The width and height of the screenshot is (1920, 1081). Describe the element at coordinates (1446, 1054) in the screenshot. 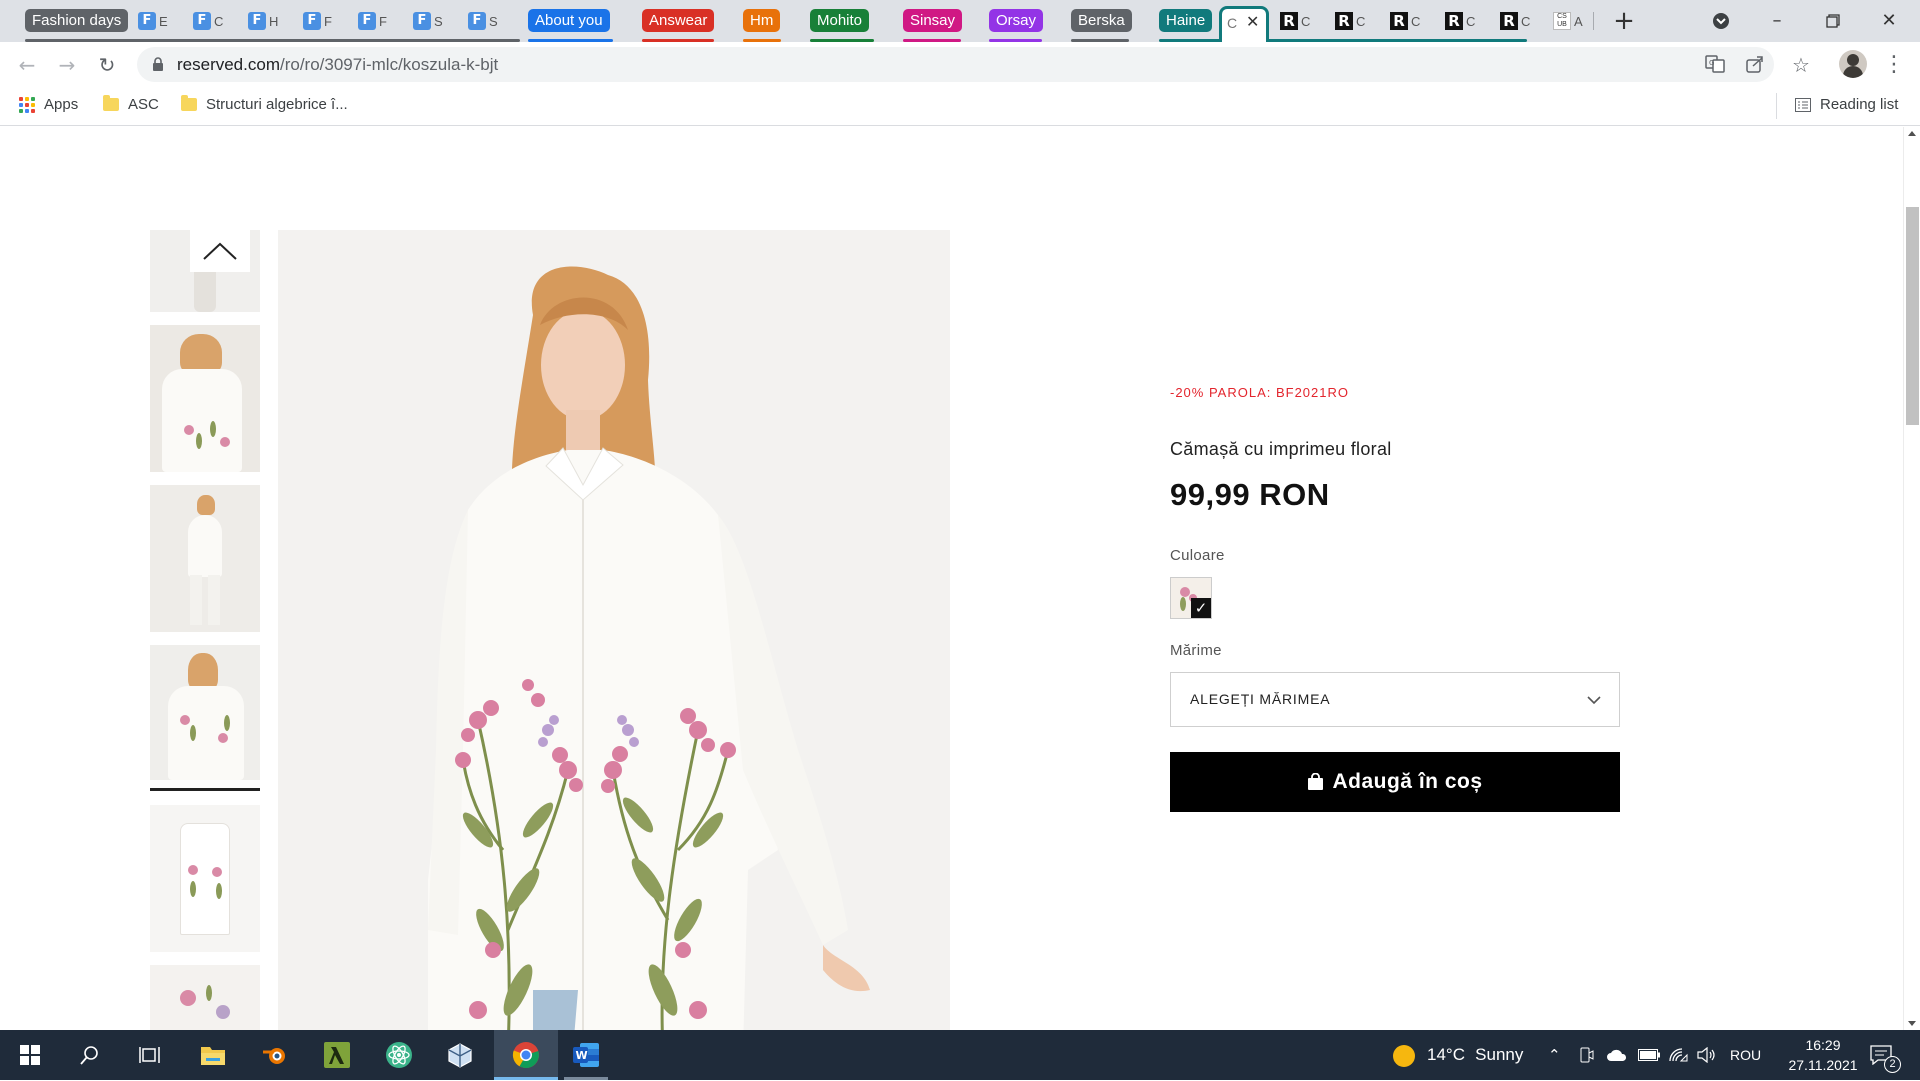

I see `weather-temperature: 14°C` at that location.